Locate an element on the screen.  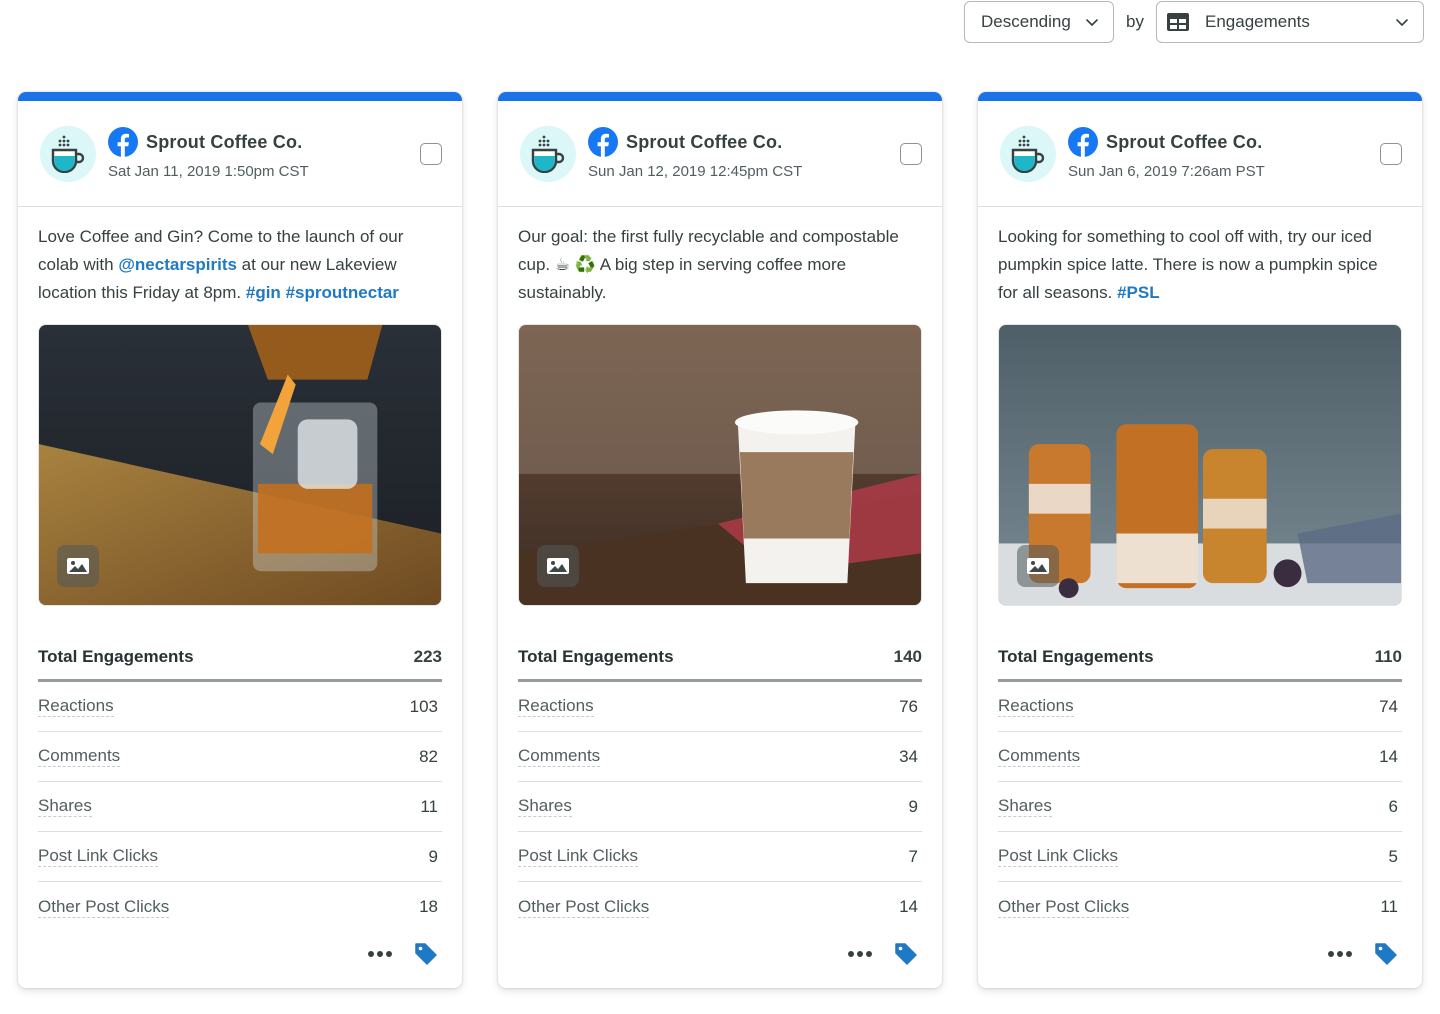
hashtag-link: #PSL is located at coordinates (1138, 292).